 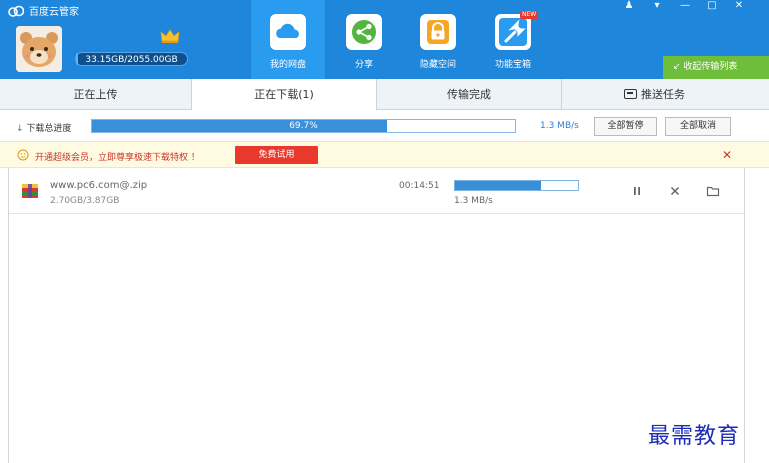 What do you see at coordinates (710, 67) in the screenshot?
I see `collapse-label: 收起传输列表` at bounding box center [710, 67].